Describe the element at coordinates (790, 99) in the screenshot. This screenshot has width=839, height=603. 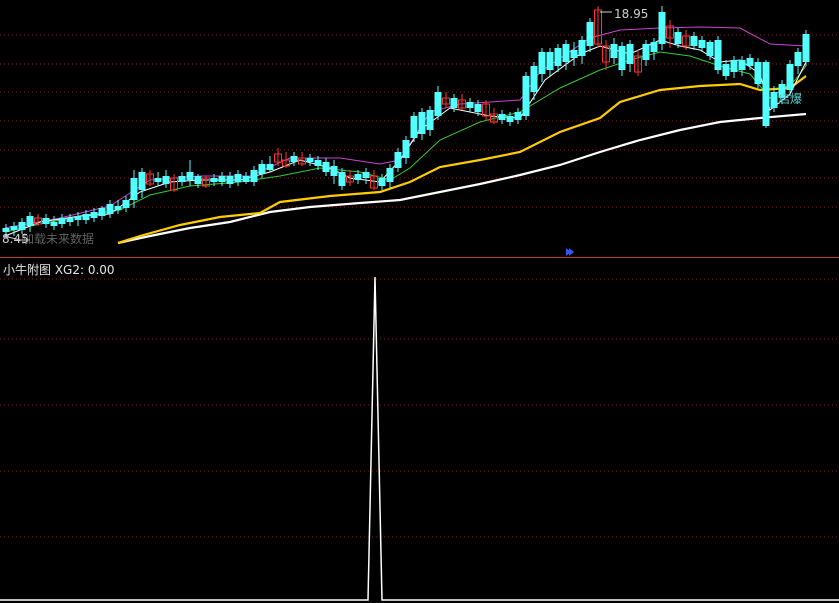
I see `signal-marker-label: 启爆` at that location.